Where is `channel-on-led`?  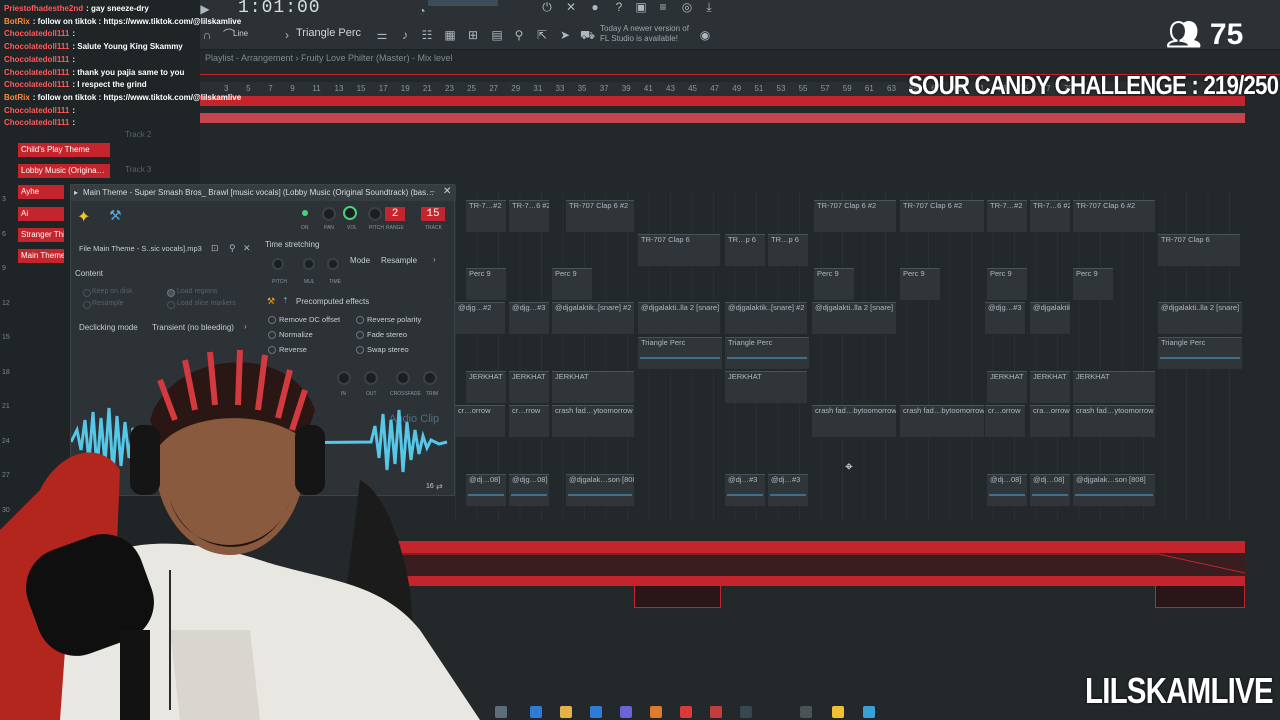 channel-on-led is located at coordinates (305, 213).